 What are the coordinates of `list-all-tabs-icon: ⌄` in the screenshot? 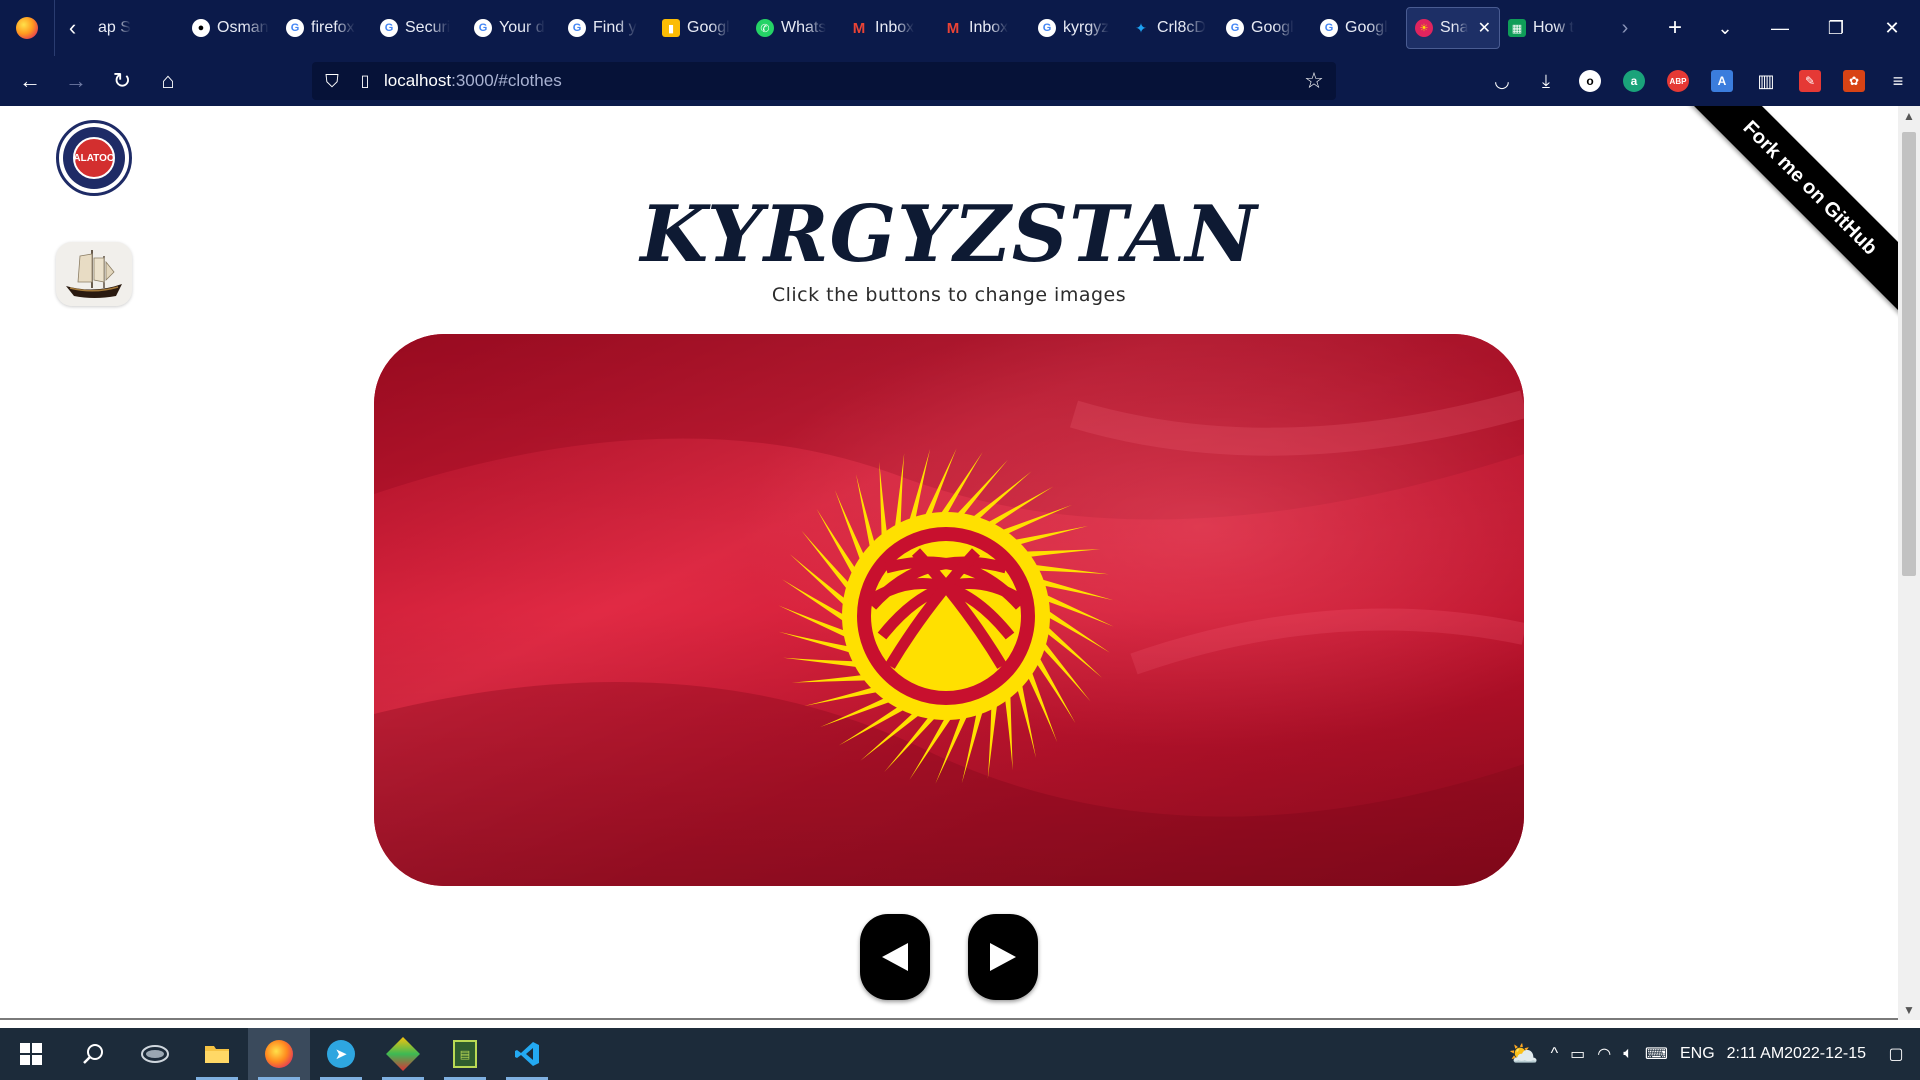 It's located at (1725, 28).